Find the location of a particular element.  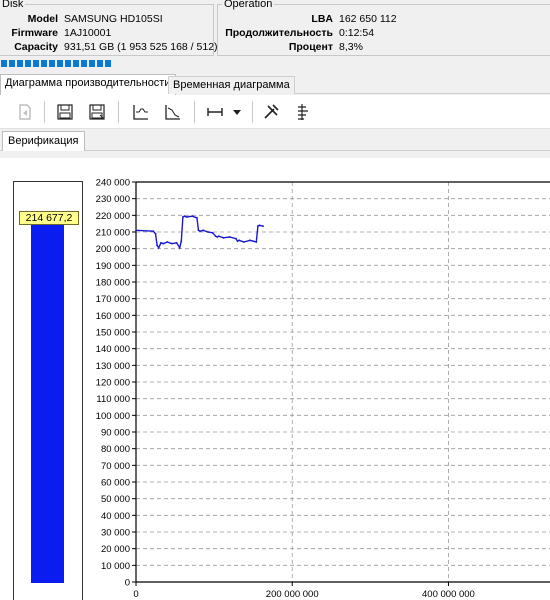

tab-timeline-chart-label: Временная диаграмма is located at coordinates (231, 85).